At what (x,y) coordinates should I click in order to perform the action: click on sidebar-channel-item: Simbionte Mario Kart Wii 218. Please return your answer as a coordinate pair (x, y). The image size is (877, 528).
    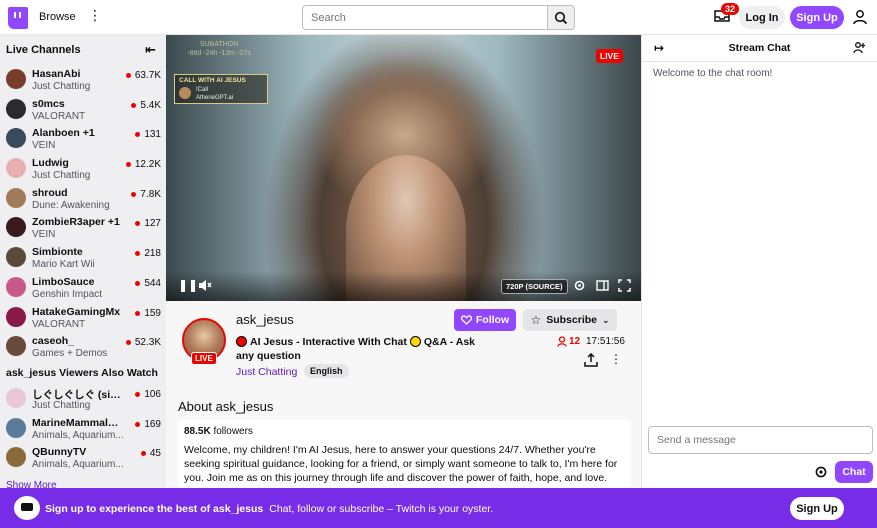
    Looking at the image, I should click on (83, 258).